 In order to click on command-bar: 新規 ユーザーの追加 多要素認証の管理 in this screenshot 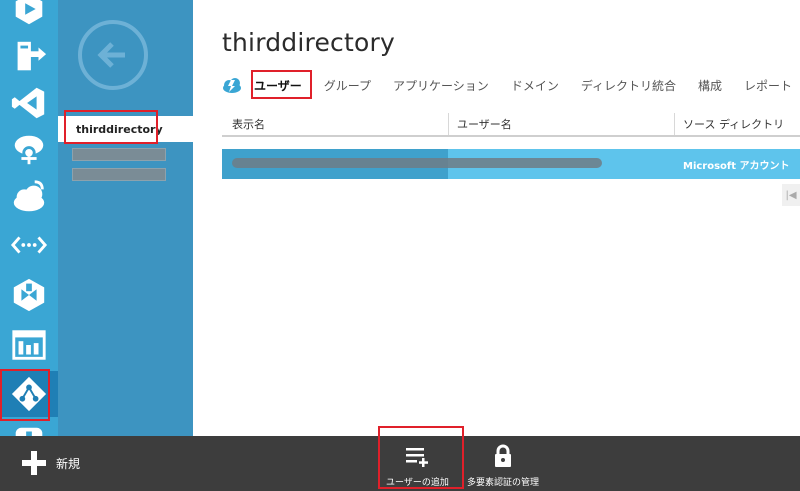, I will do `click(400, 463)`.